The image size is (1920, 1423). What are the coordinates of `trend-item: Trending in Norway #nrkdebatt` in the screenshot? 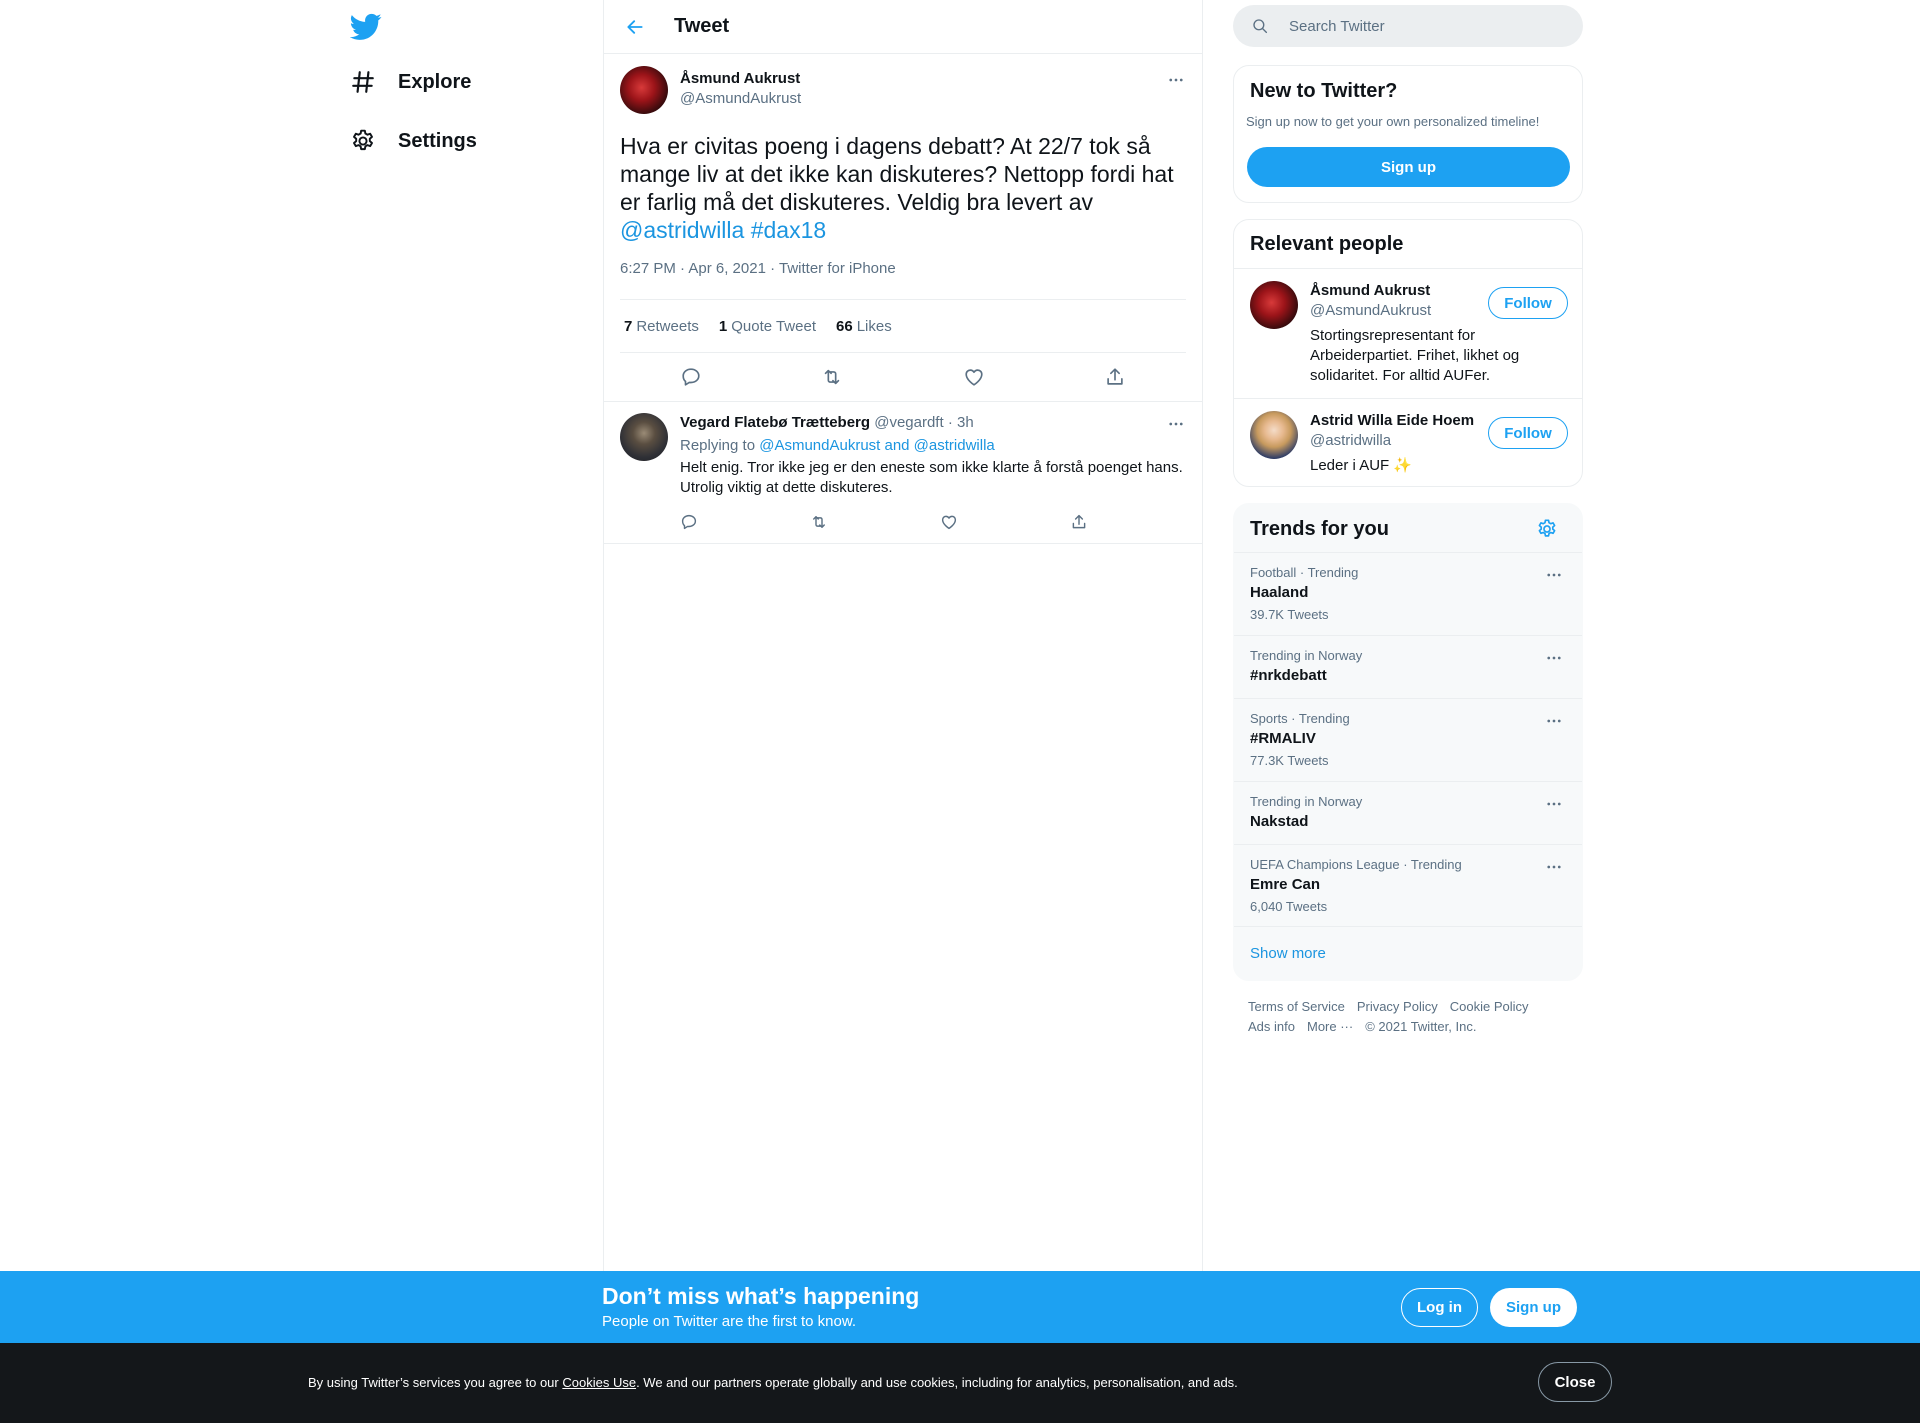 It's located at (1408, 666).